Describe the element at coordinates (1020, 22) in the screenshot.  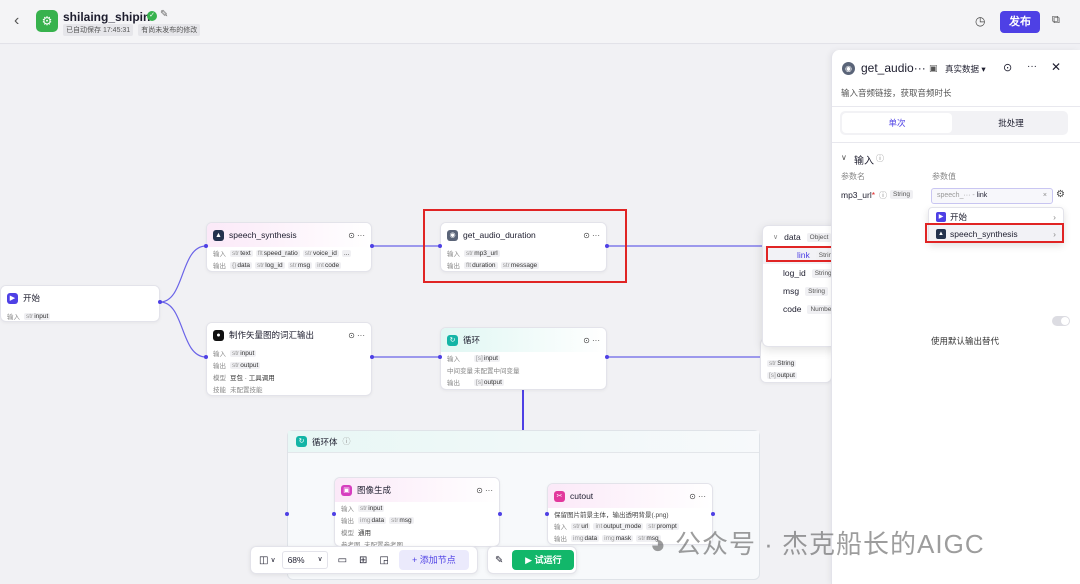
I see `publish-button: 发布` at that location.